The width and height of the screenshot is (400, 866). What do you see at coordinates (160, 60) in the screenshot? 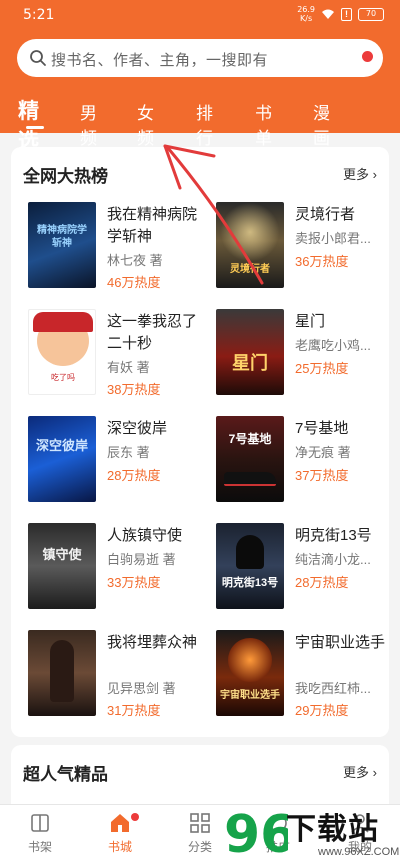
I see `search-placeholder: 搜书名、作者、主角，一搜即有` at bounding box center [160, 60].